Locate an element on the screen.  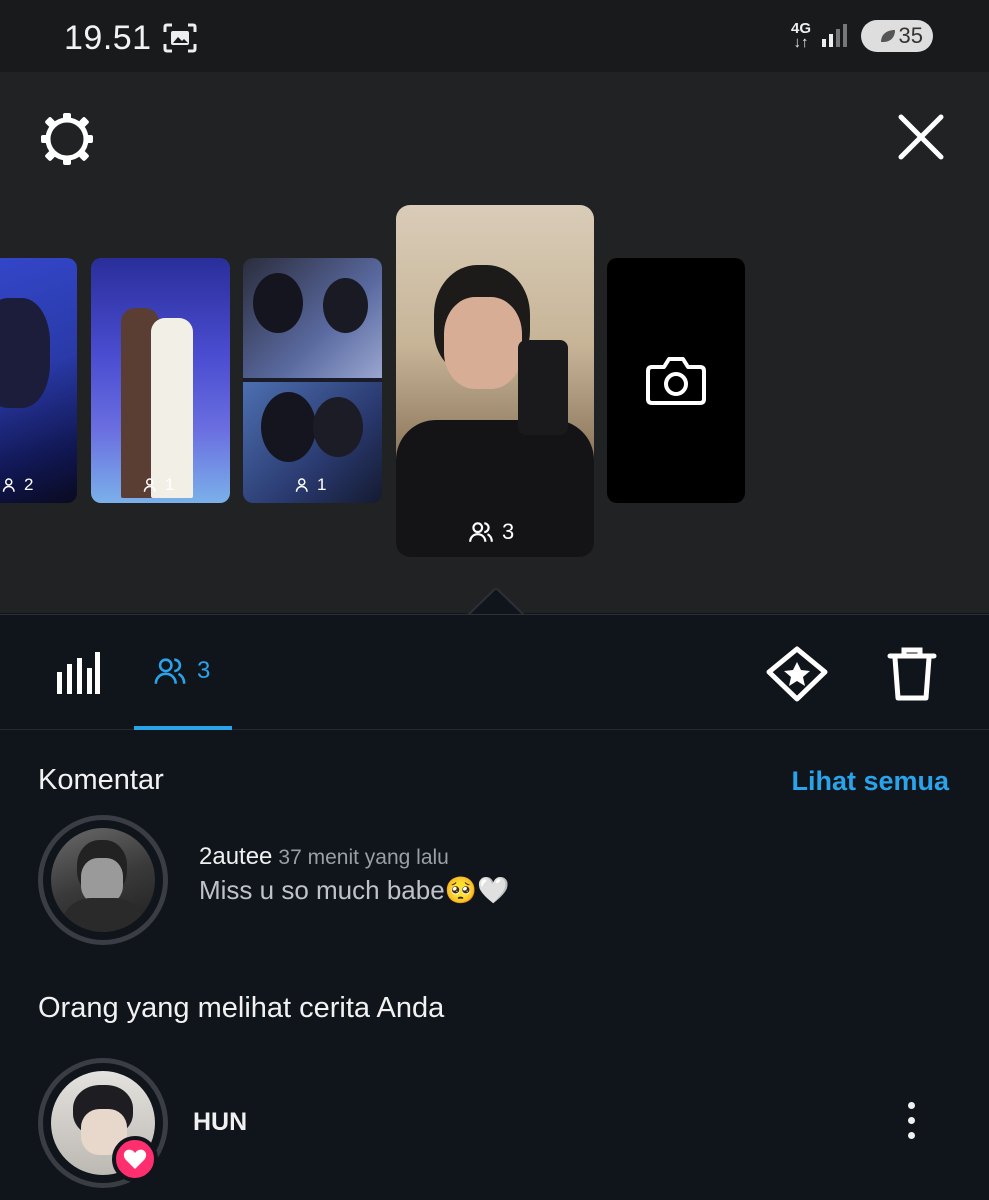
comment-timestamp: 37 menit yang lalu is located at coordinates (363, 857).